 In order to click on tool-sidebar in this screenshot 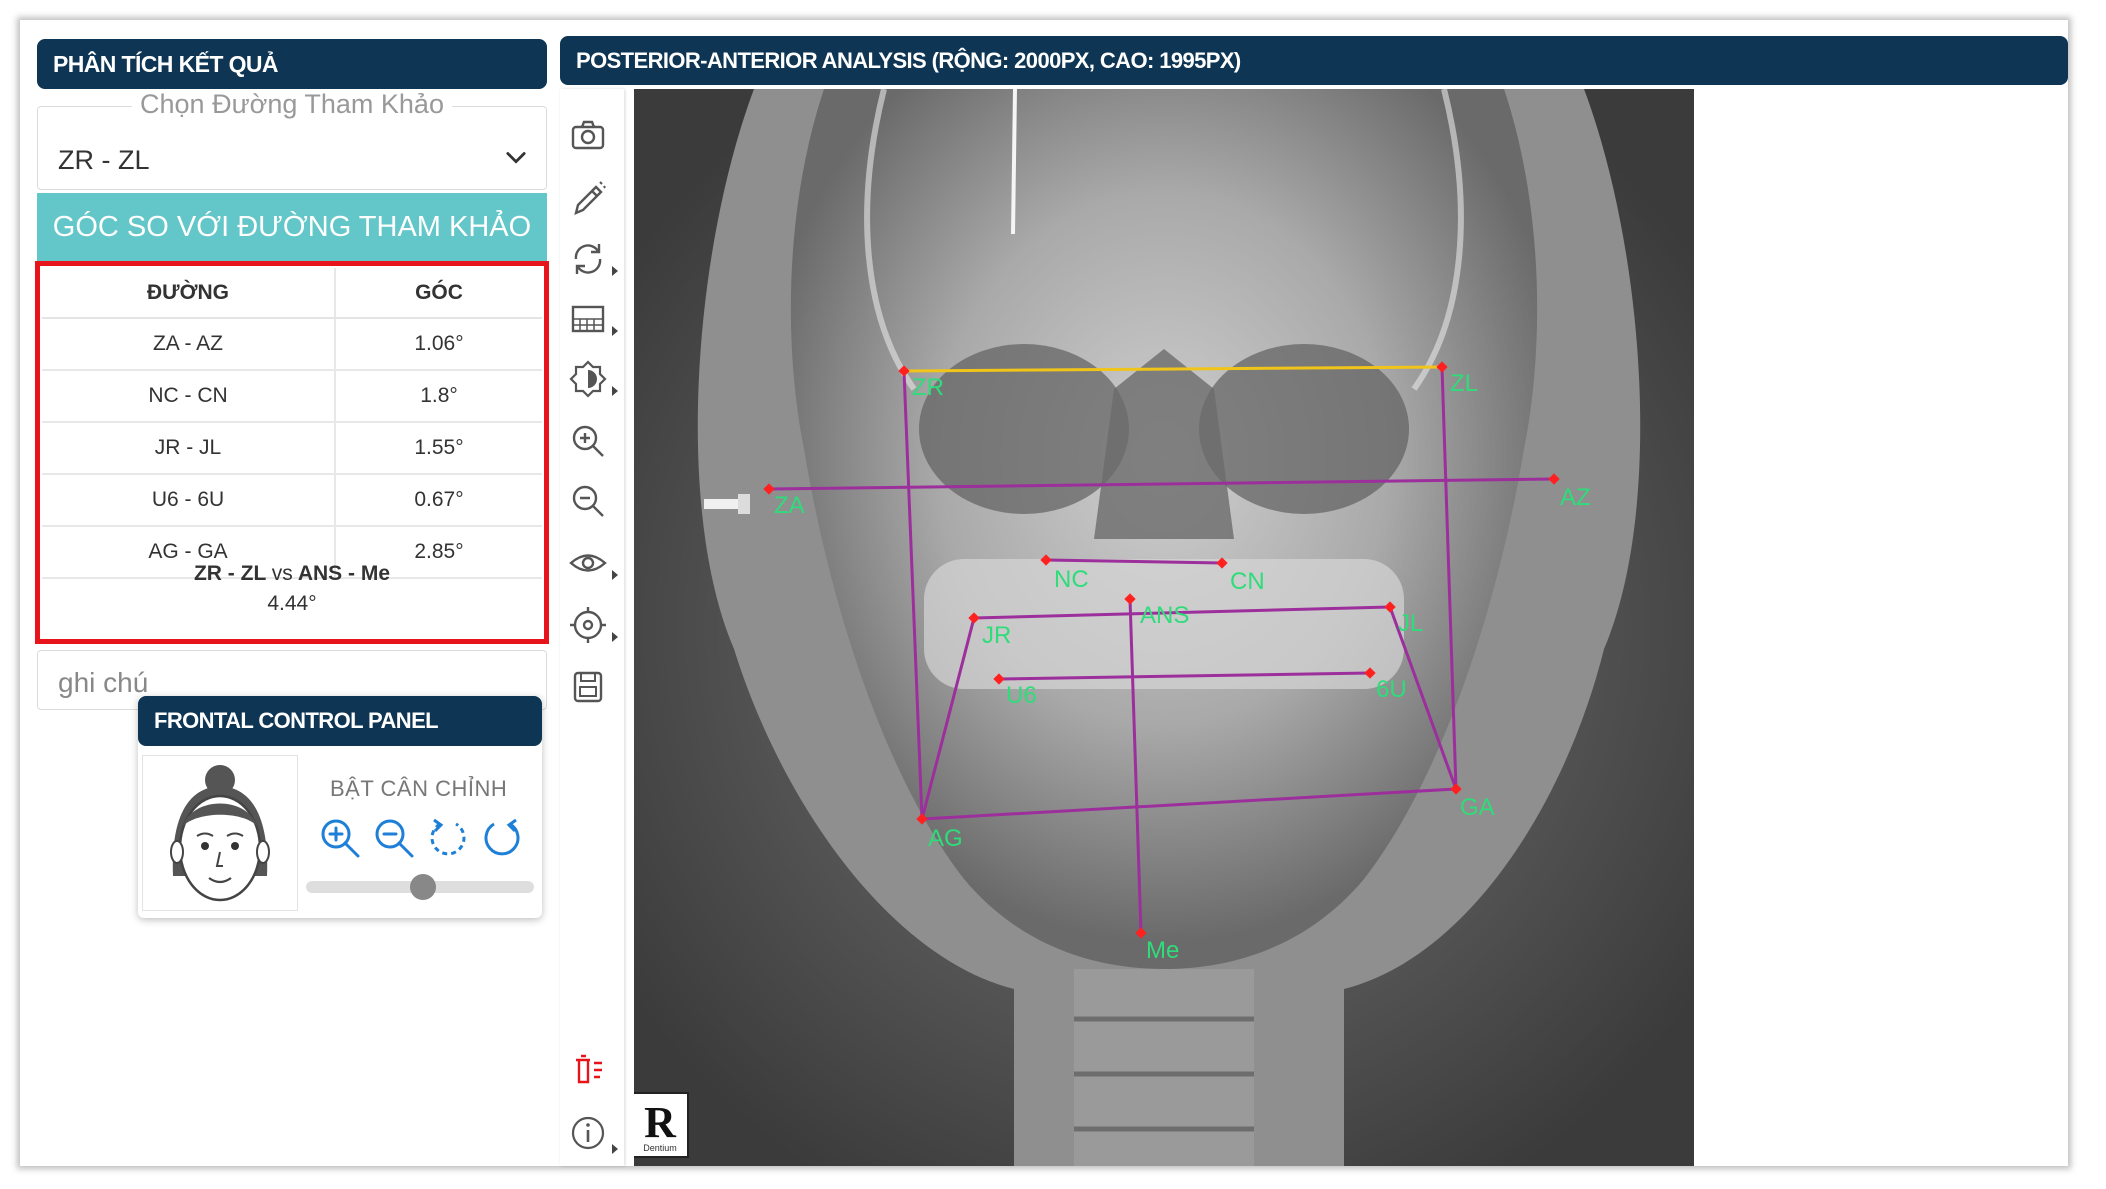, I will do `click(592, 627)`.